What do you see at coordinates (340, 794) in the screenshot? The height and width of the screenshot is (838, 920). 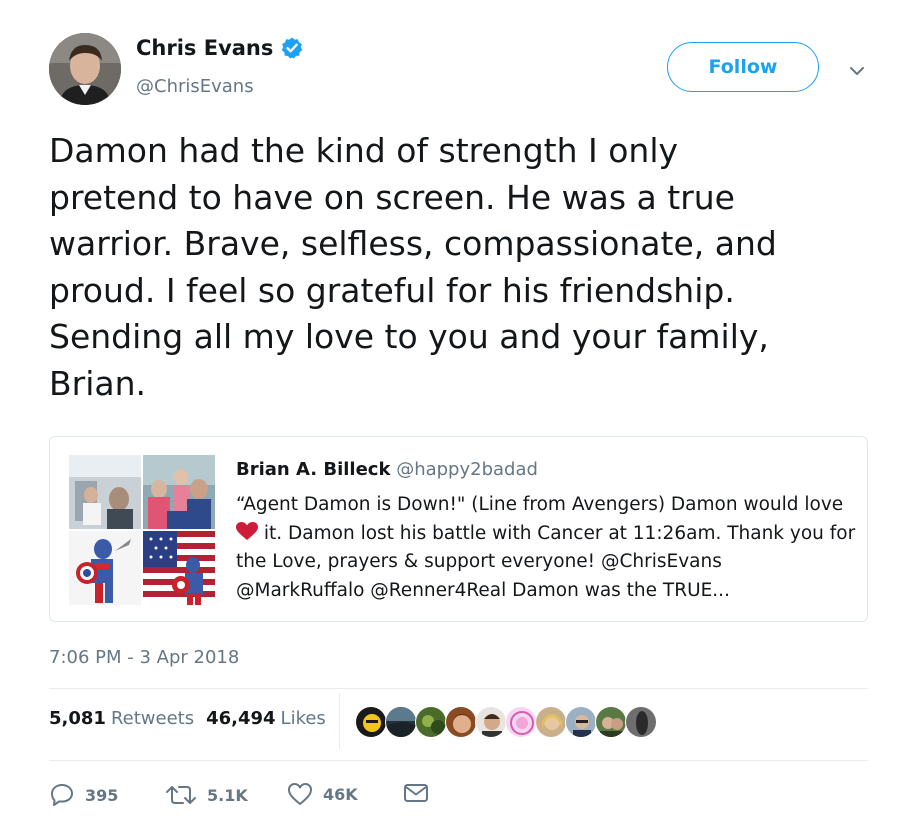 I see `like-count: 46K` at bounding box center [340, 794].